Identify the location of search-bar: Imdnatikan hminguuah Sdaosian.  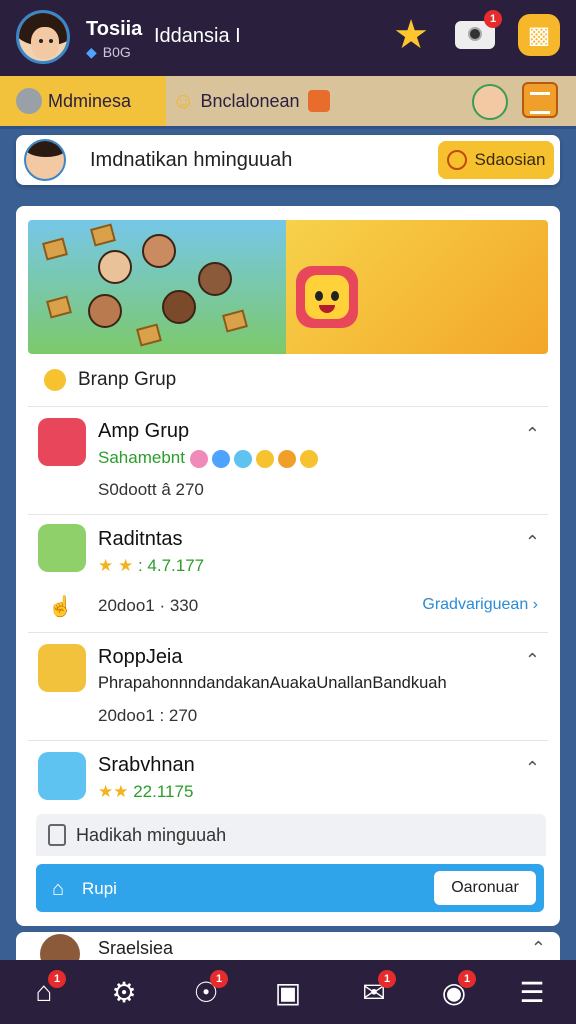
(288, 160).